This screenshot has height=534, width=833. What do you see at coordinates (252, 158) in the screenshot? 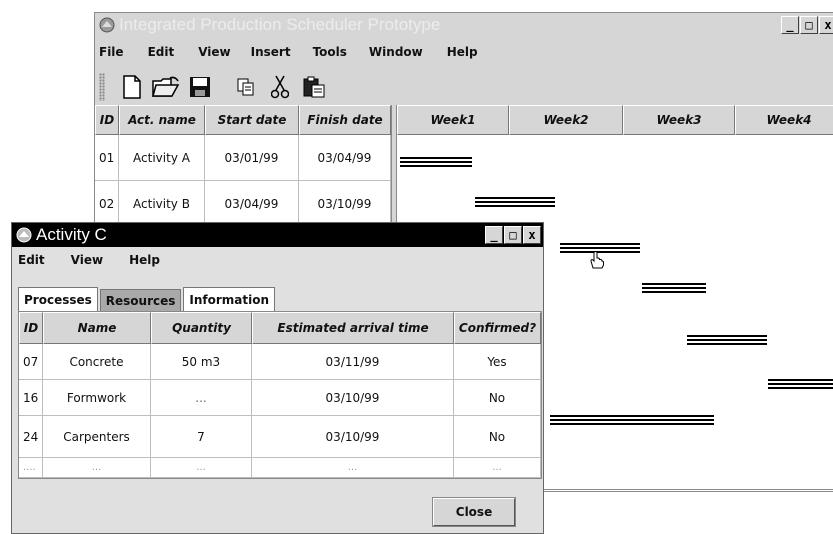
I see `table-row-cell-start: 03/01/99` at bounding box center [252, 158].